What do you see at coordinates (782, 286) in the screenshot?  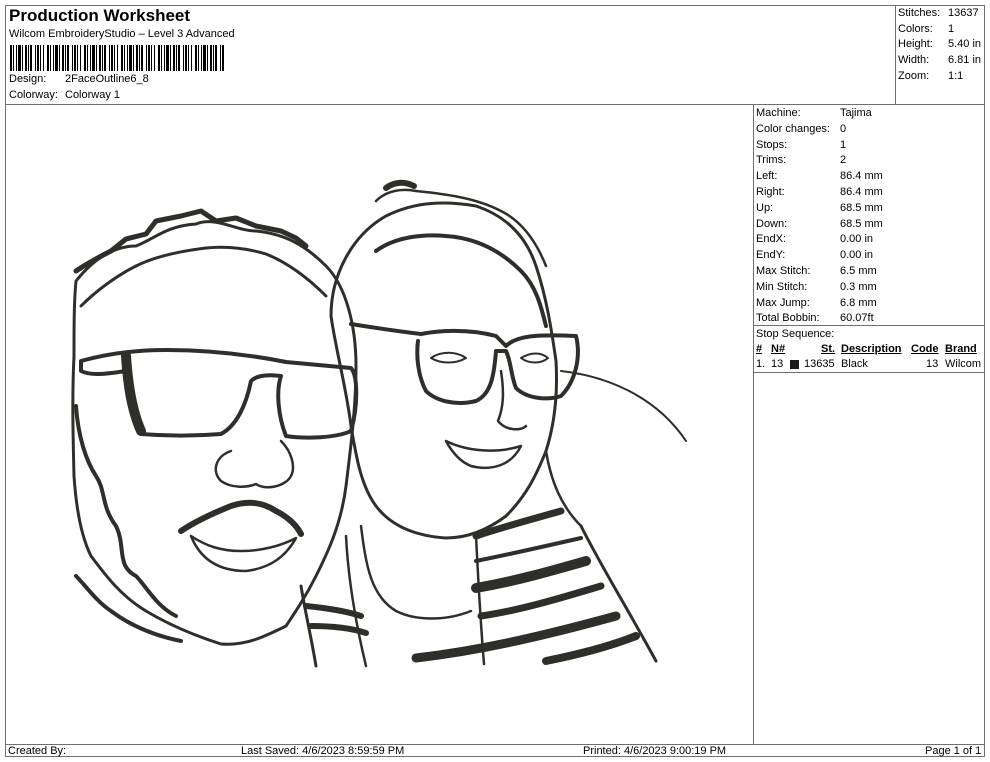 I see `detail-label: Min Stitch:` at bounding box center [782, 286].